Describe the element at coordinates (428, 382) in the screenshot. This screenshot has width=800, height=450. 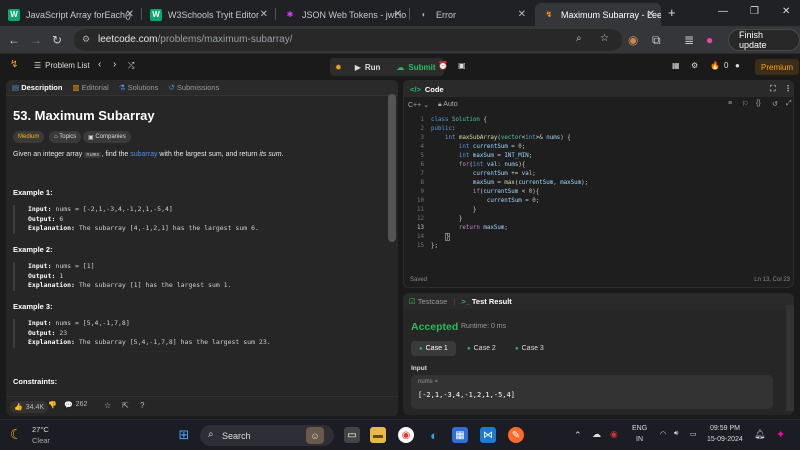
I see `param-name: nums =` at that location.